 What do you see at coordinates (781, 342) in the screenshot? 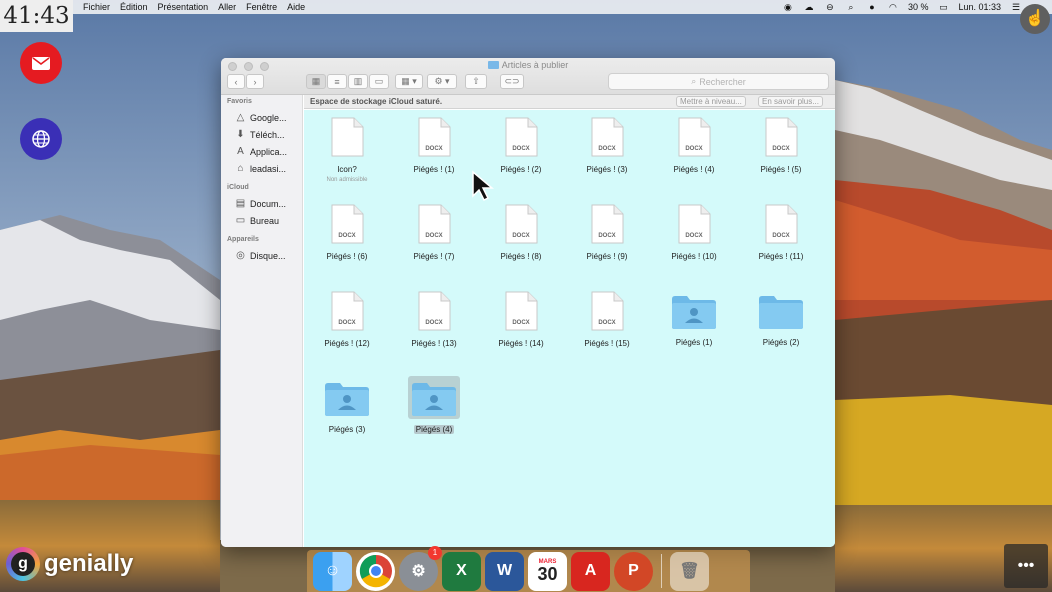
I see `item-name: Piégés (2)` at bounding box center [781, 342].